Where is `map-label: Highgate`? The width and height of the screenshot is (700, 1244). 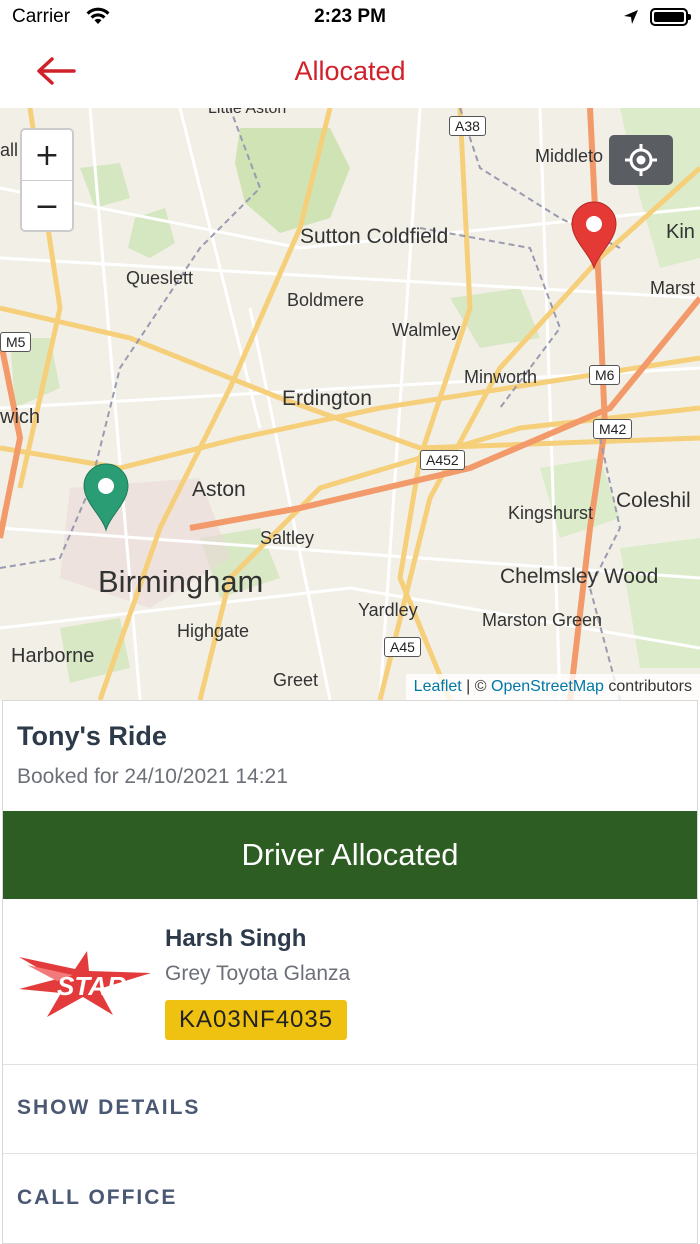
map-label: Highgate is located at coordinates (213, 631).